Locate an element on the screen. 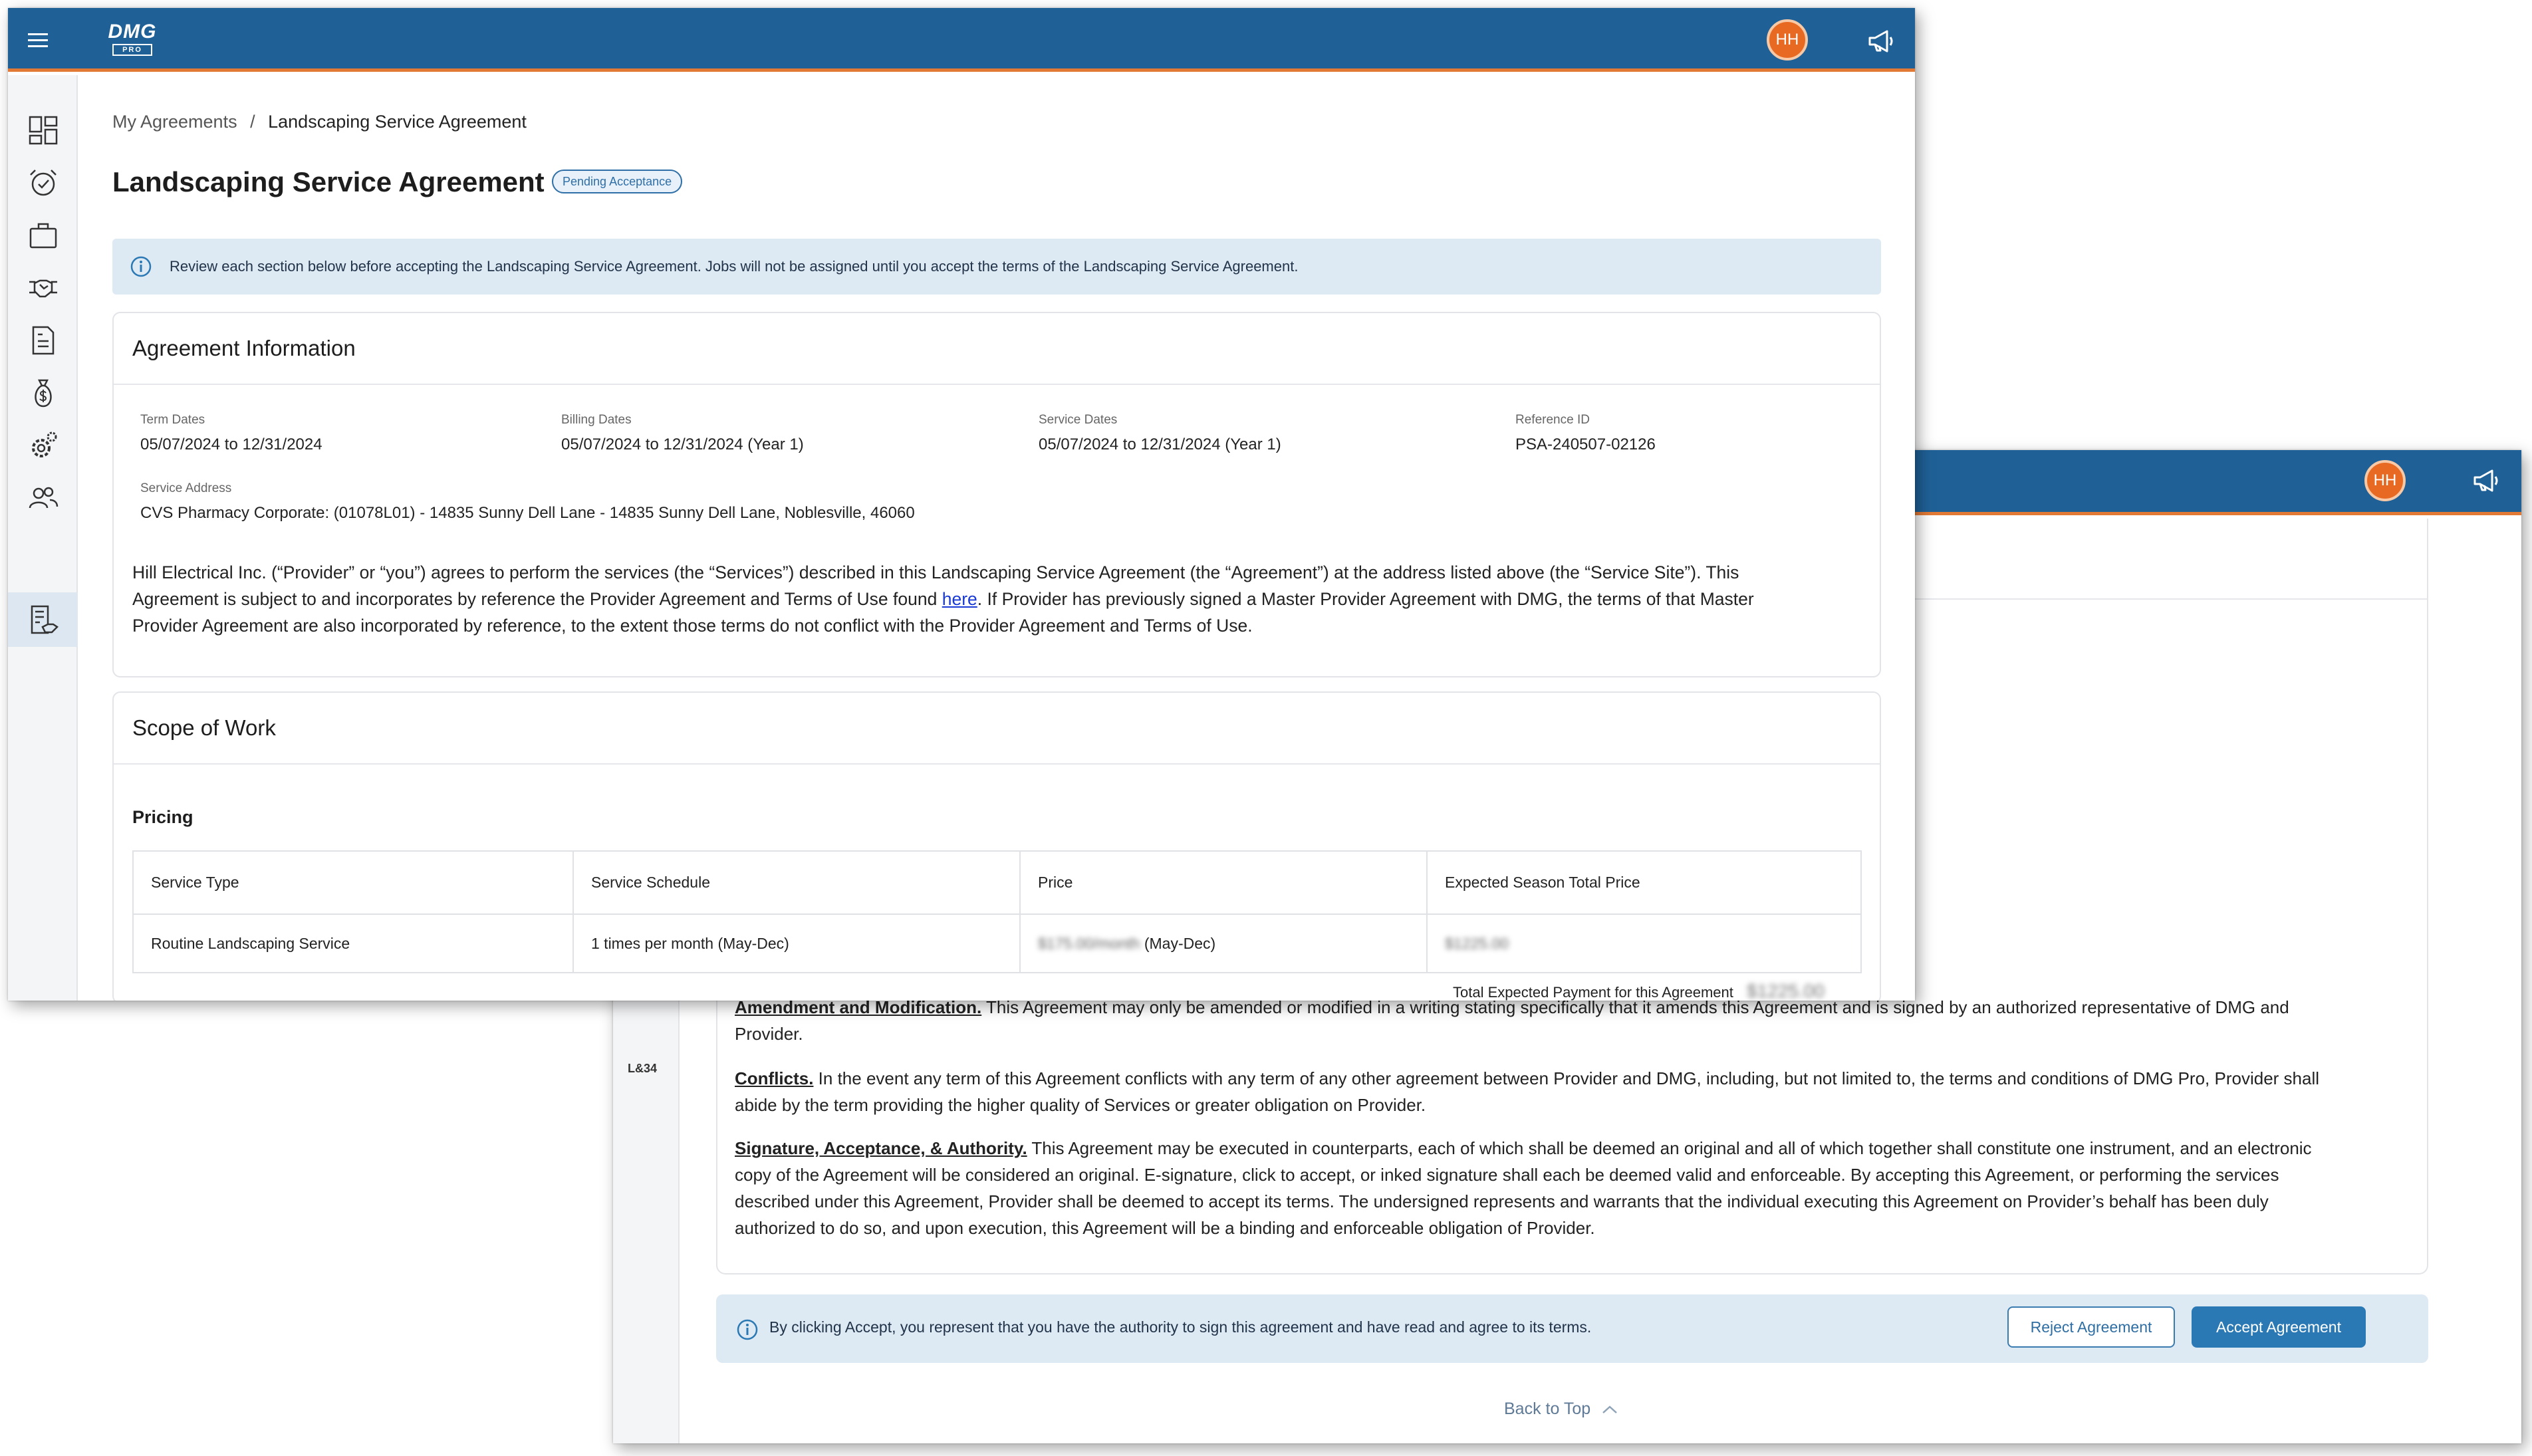  conflicts-title: Conflicts. is located at coordinates (774, 1078).